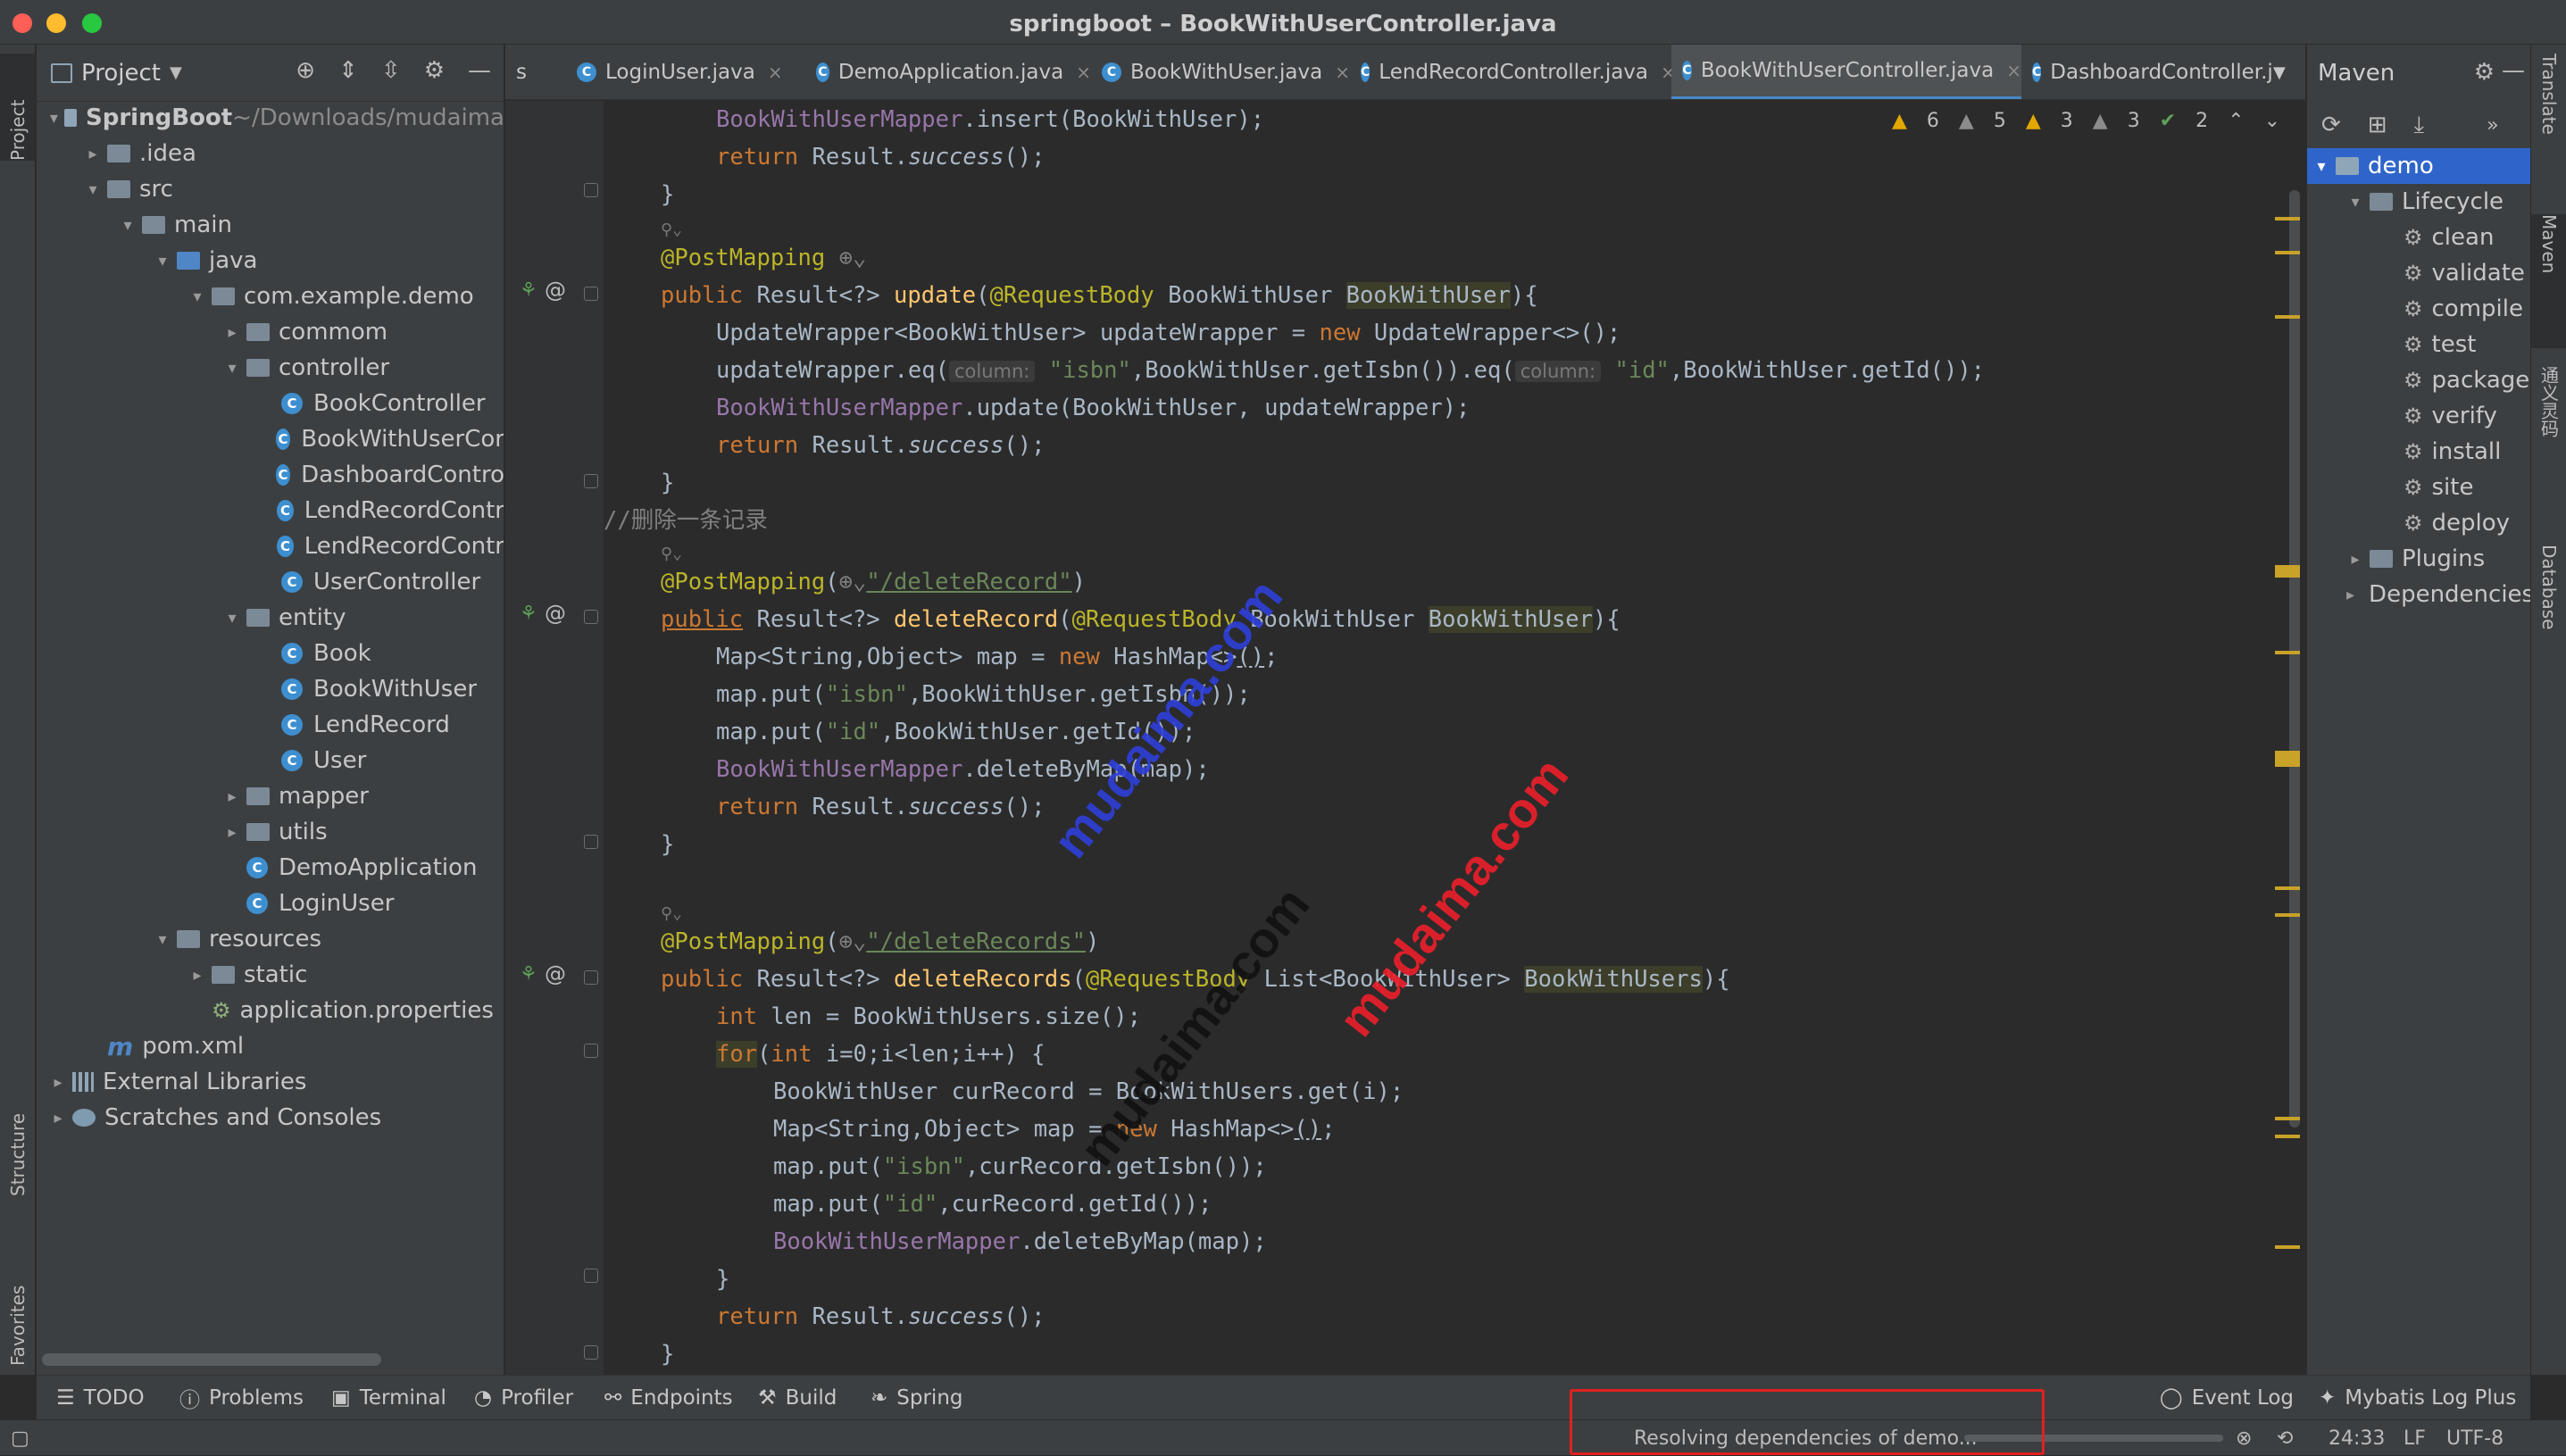 The width and height of the screenshot is (2566, 1456). I want to click on maven-tree-item: ⚙ install, so click(2418, 452).